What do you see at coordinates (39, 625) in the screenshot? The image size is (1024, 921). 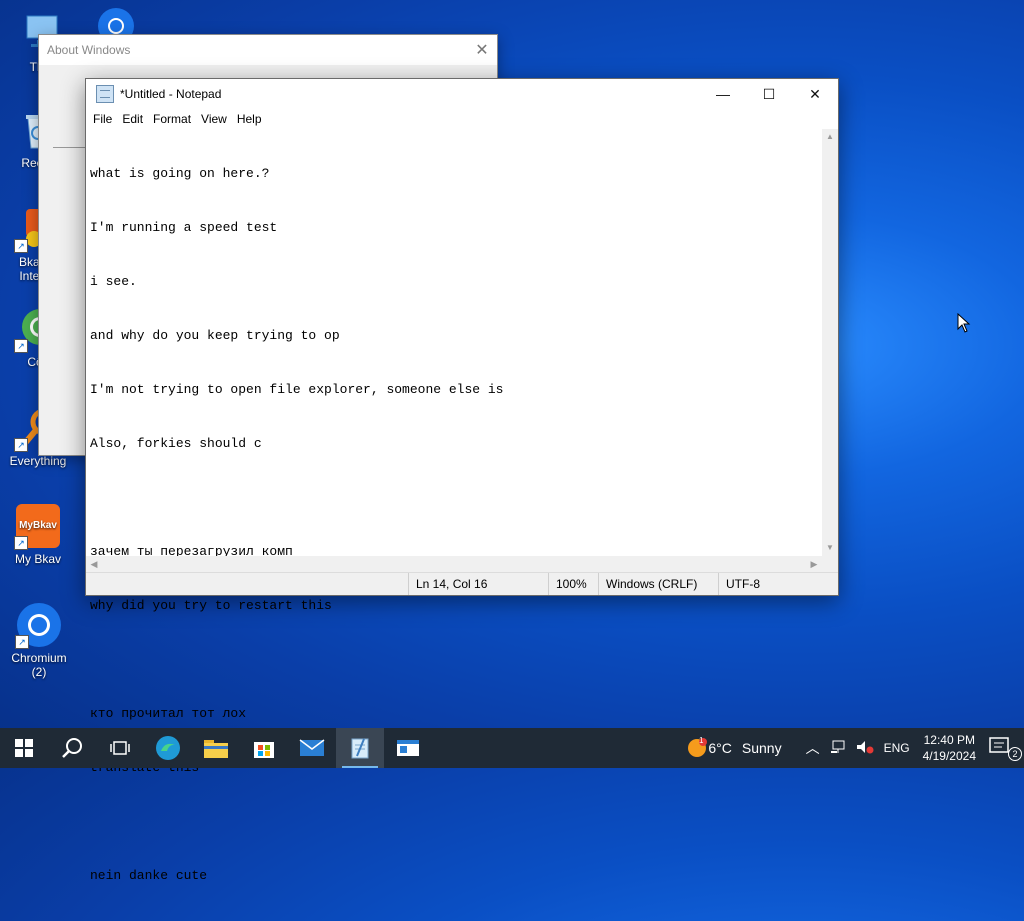 I see `chromium-icon: ↗` at bounding box center [39, 625].